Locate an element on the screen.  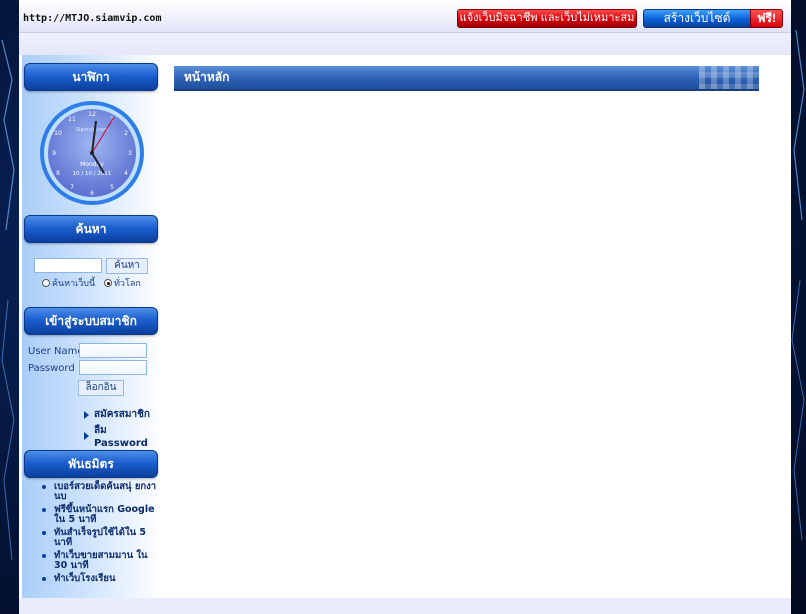
svg-text: 7 is located at coordinates (72, 187).